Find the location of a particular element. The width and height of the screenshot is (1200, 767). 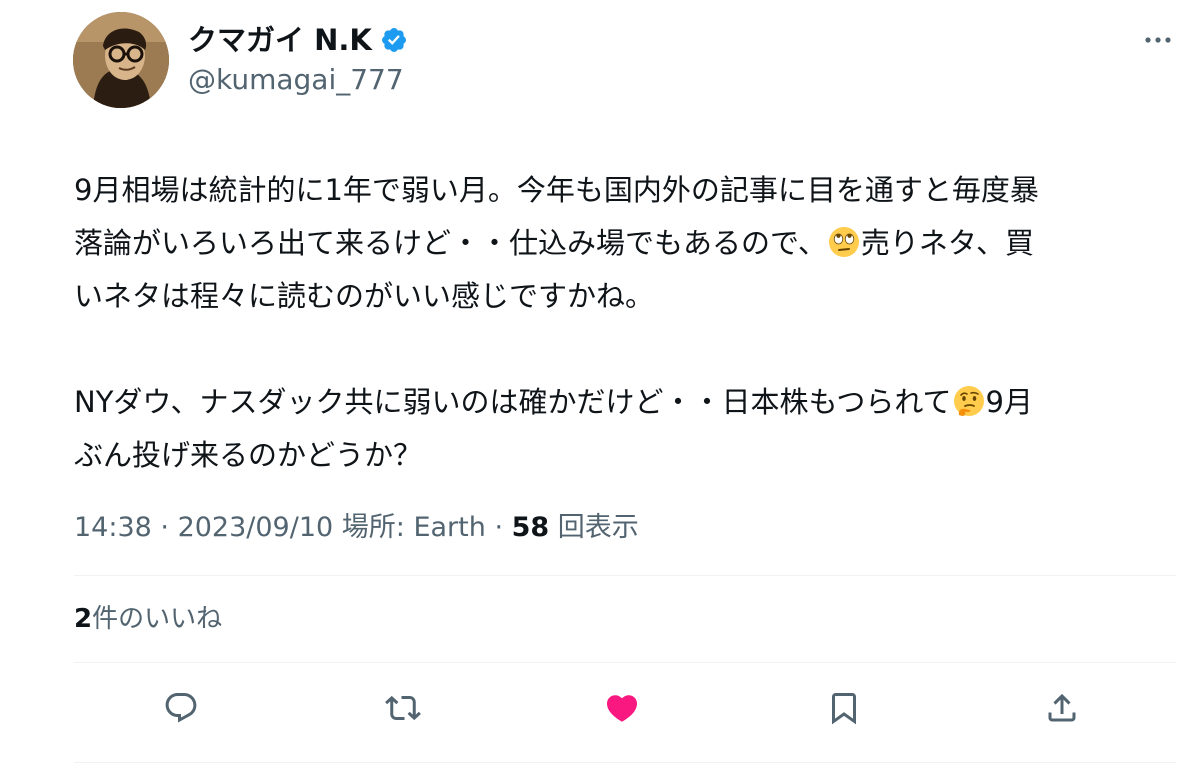

like-button is located at coordinates (622, 708).